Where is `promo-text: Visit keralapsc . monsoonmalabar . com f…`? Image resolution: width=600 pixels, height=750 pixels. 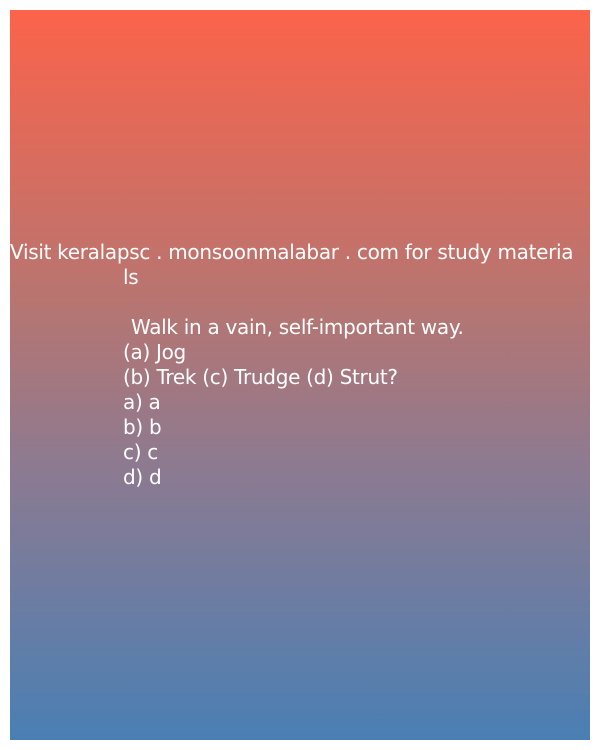 promo-text: Visit keralapsc . monsoonmalabar . com f… is located at coordinates (292, 252).